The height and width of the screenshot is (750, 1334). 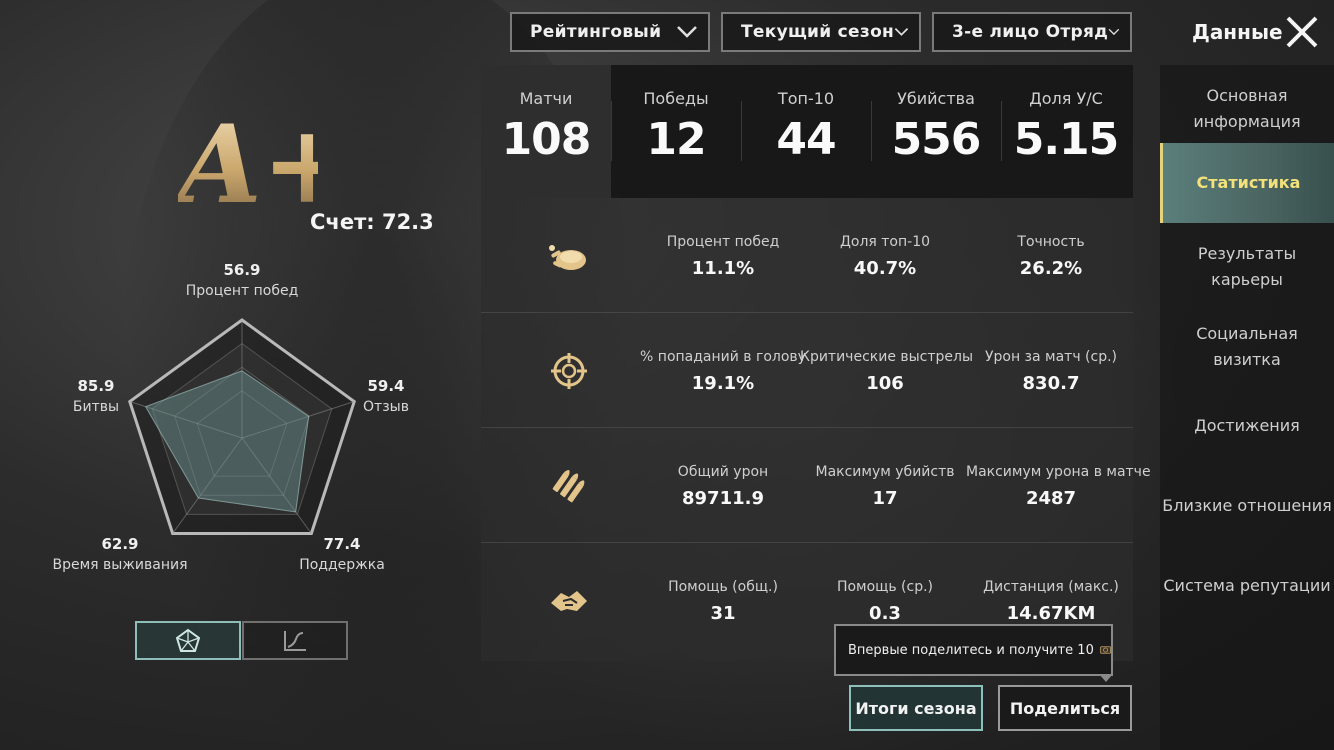 What do you see at coordinates (1051, 601) in the screenshot?
I see `stat-cell: Дистанция (макс.) 14.67KM` at bounding box center [1051, 601].